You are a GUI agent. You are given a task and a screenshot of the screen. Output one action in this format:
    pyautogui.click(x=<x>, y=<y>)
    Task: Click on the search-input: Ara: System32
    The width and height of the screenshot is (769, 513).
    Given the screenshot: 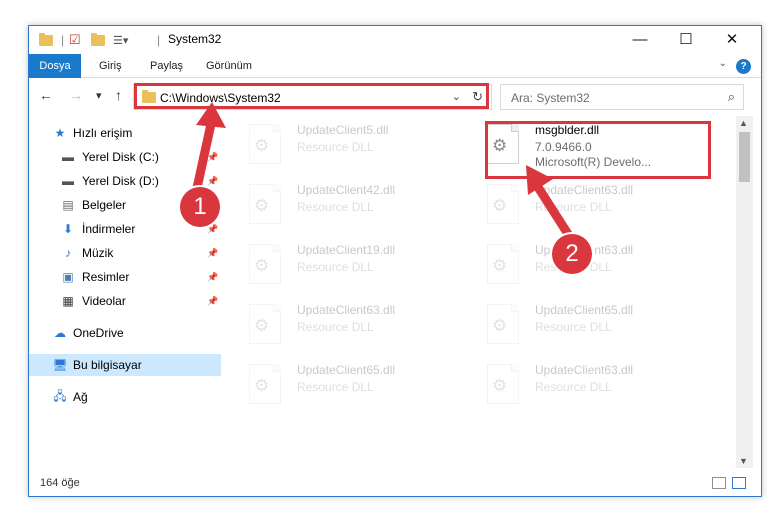 What is the action you would take?
    pyautogui.click(x=550, y=98)
    